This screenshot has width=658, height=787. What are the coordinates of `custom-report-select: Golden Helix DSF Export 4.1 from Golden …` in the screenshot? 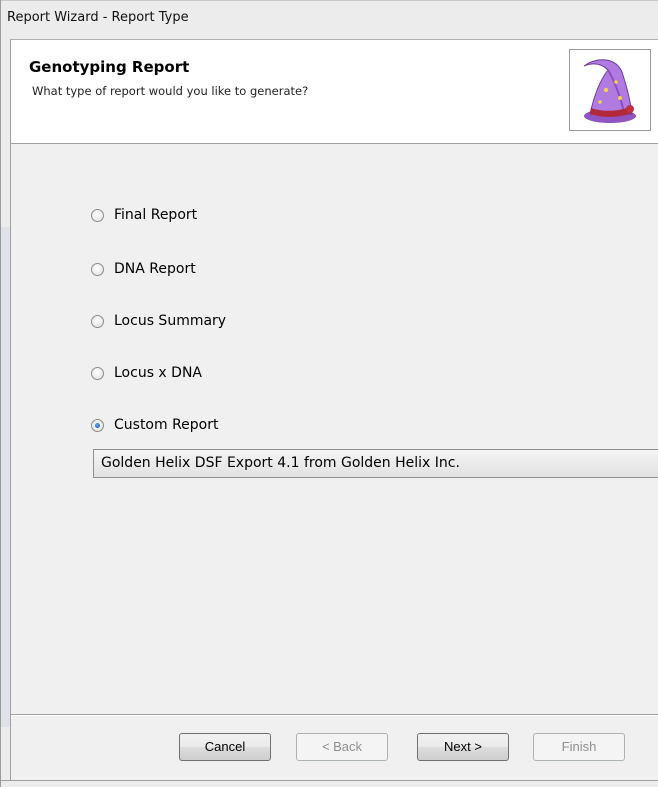 It's located at (375, 463).